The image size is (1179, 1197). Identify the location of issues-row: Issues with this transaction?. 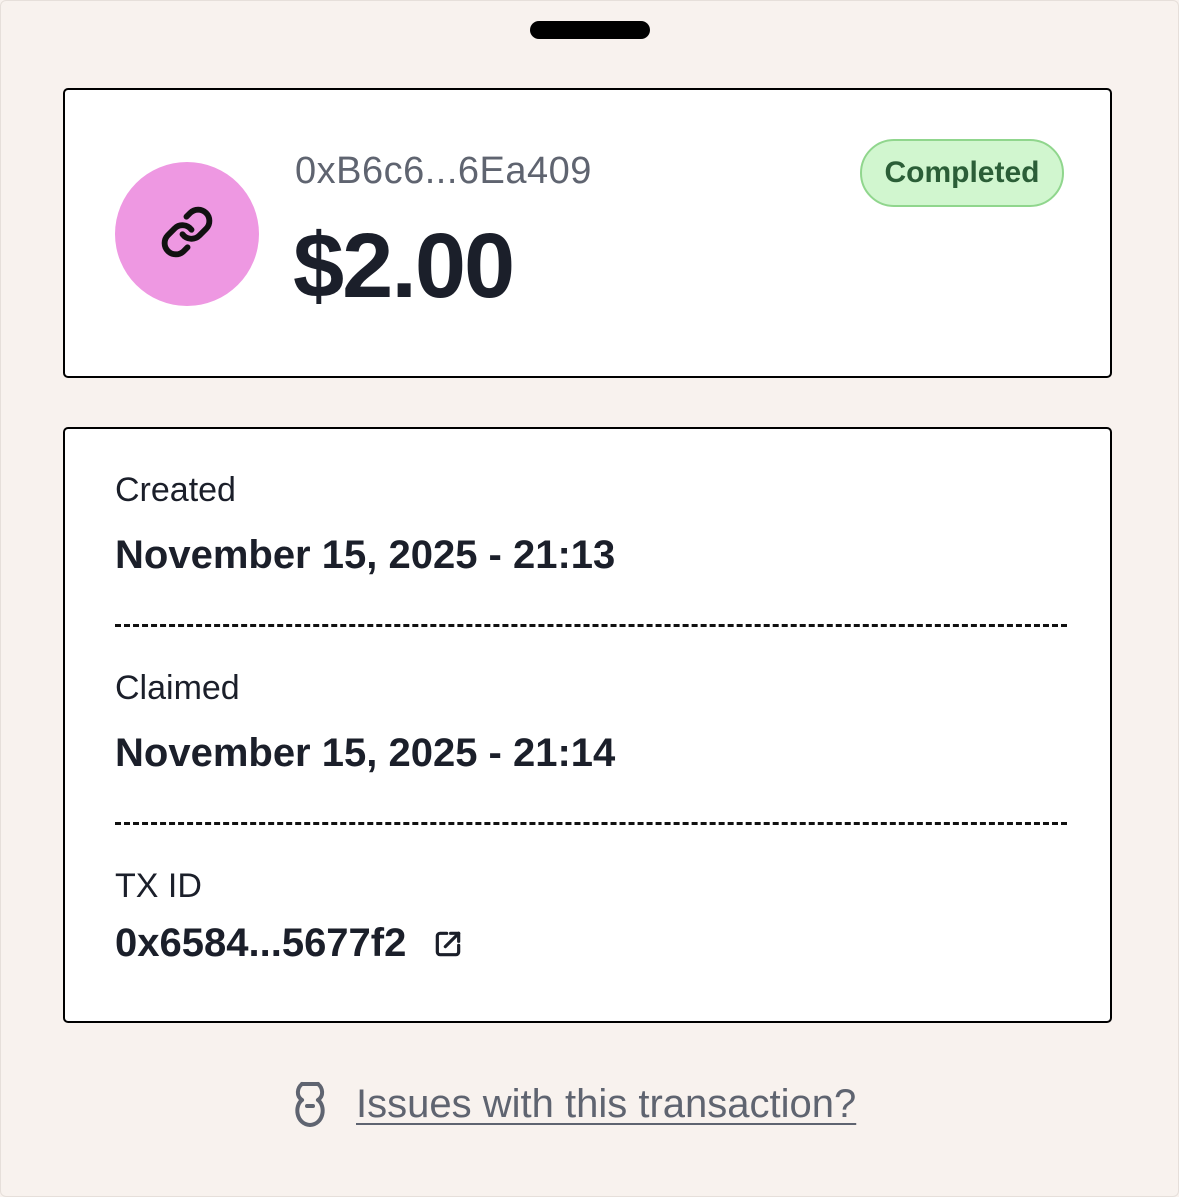
(573, 1104).